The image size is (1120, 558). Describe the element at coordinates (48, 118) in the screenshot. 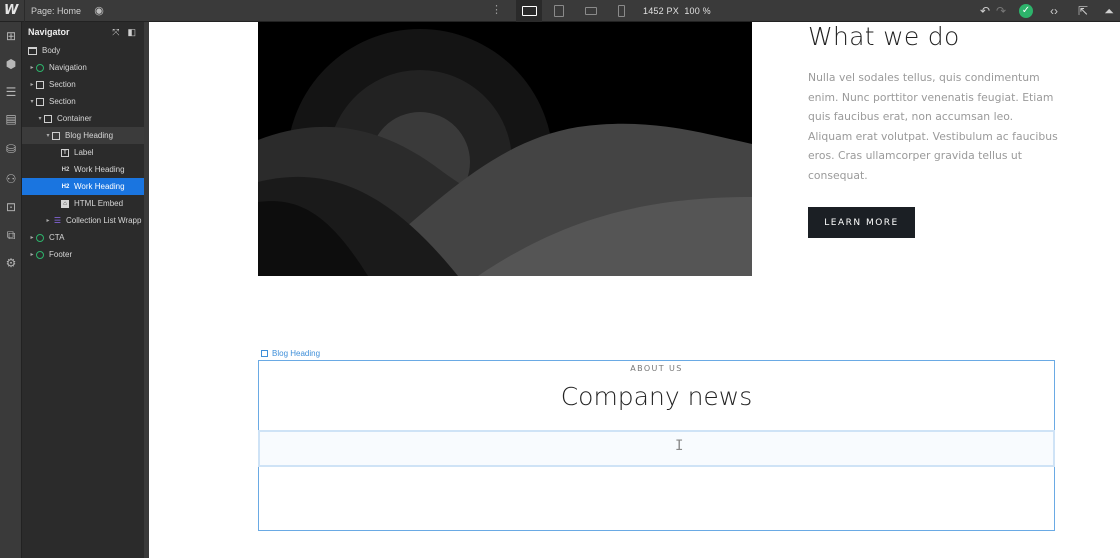

I see `container-icon` at that location.